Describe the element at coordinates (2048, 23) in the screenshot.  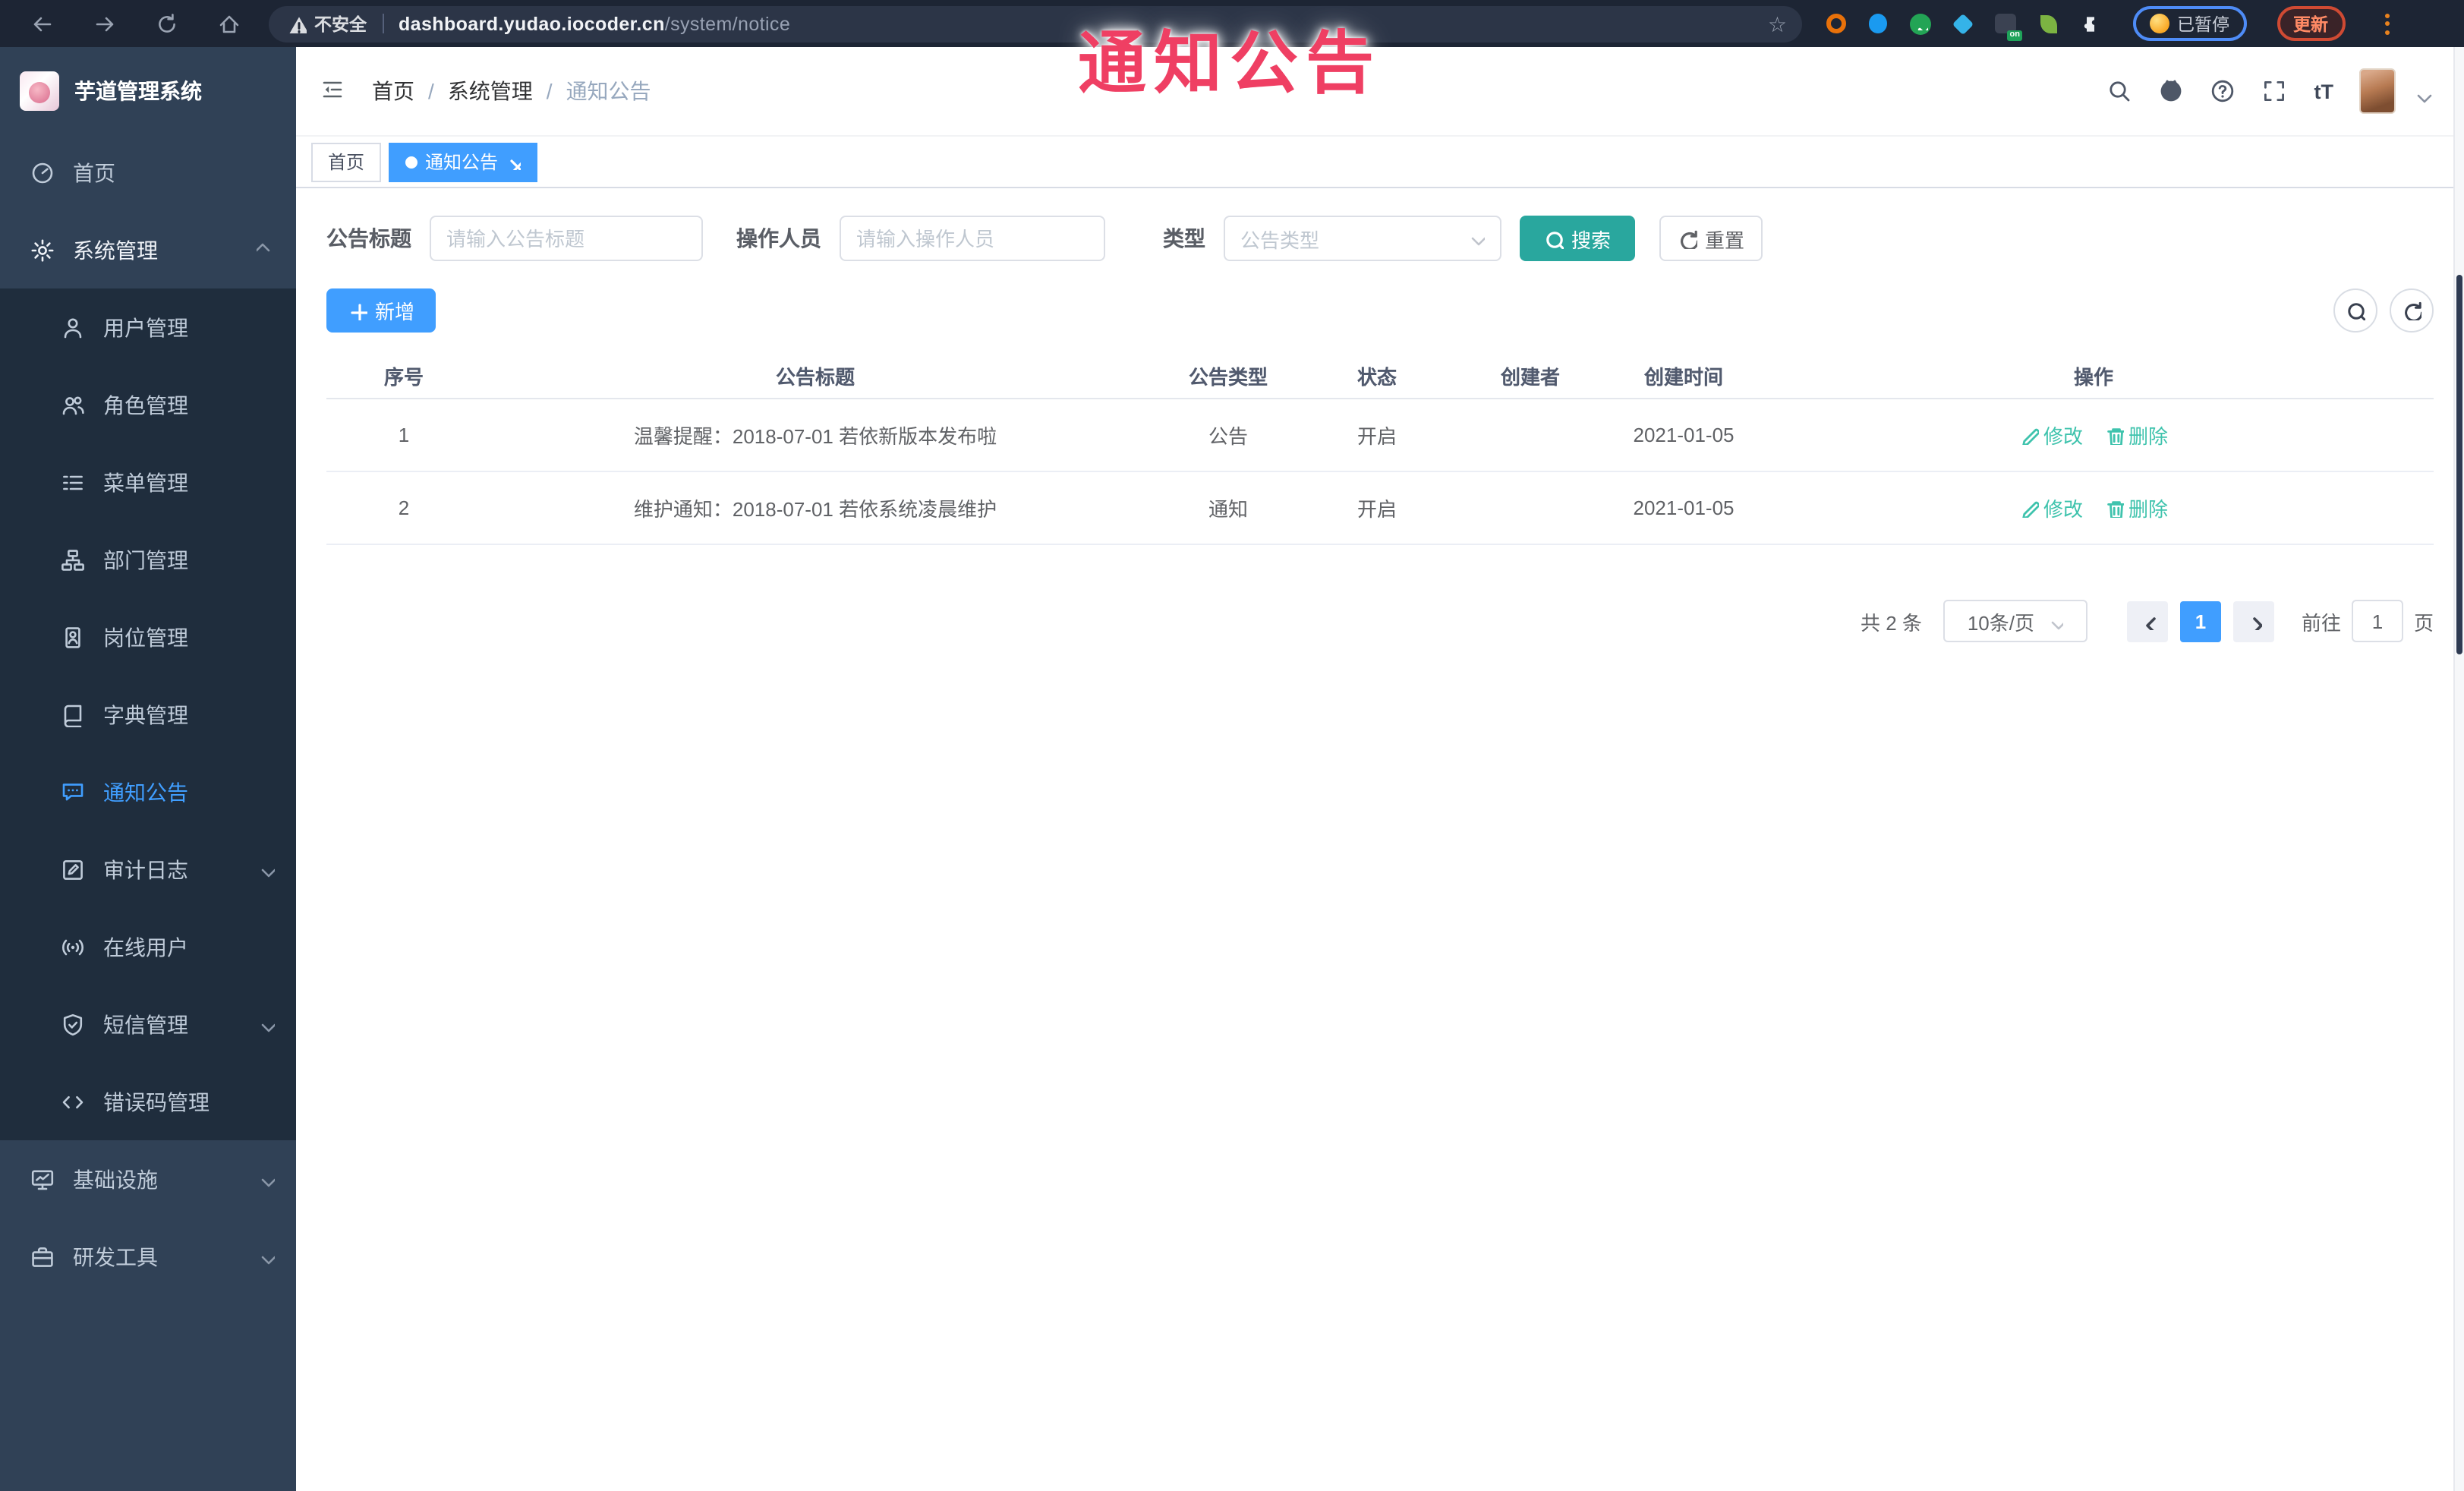
I see `extension-leaf-icon` at that location.